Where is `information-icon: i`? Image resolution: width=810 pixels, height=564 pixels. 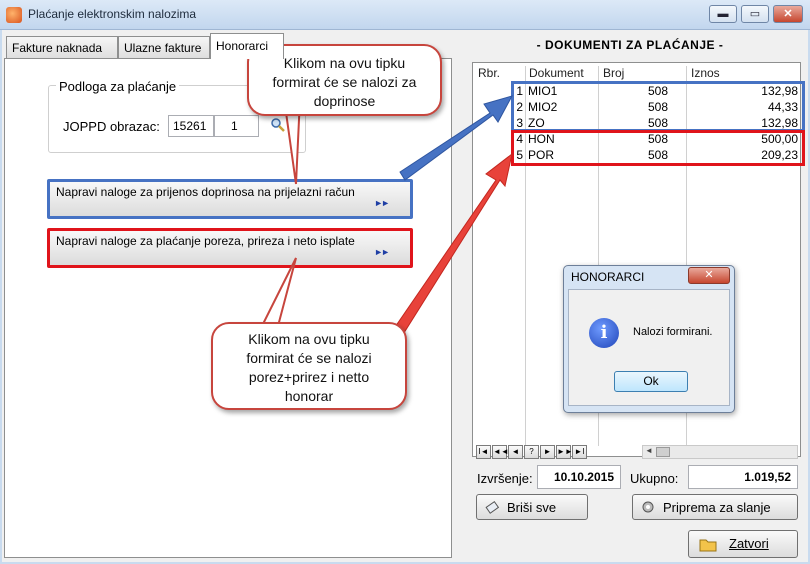 information-icon: i is located at coordinates (604, 333).